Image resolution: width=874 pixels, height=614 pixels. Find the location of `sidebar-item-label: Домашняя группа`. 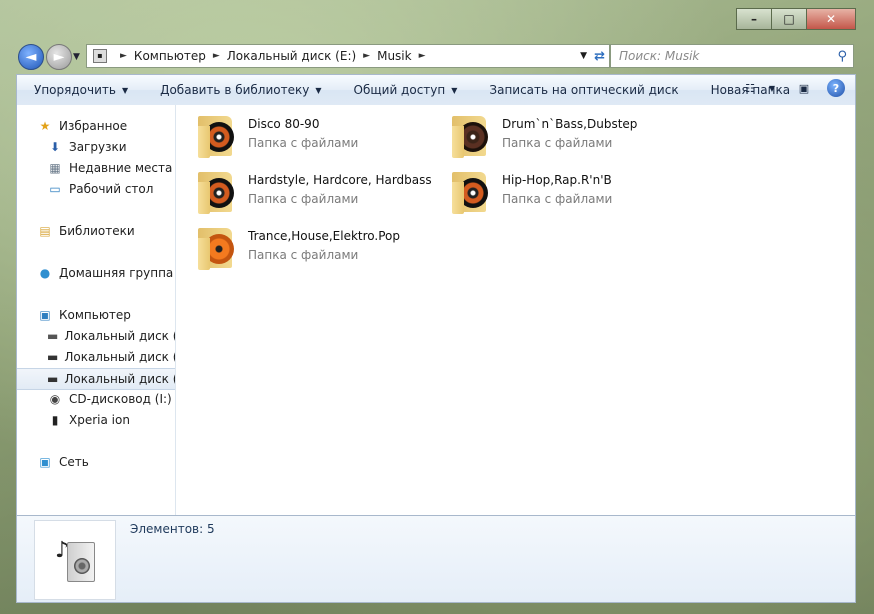

sidebar-item-label: Домашняя группа is located at coordinates (116, 273).